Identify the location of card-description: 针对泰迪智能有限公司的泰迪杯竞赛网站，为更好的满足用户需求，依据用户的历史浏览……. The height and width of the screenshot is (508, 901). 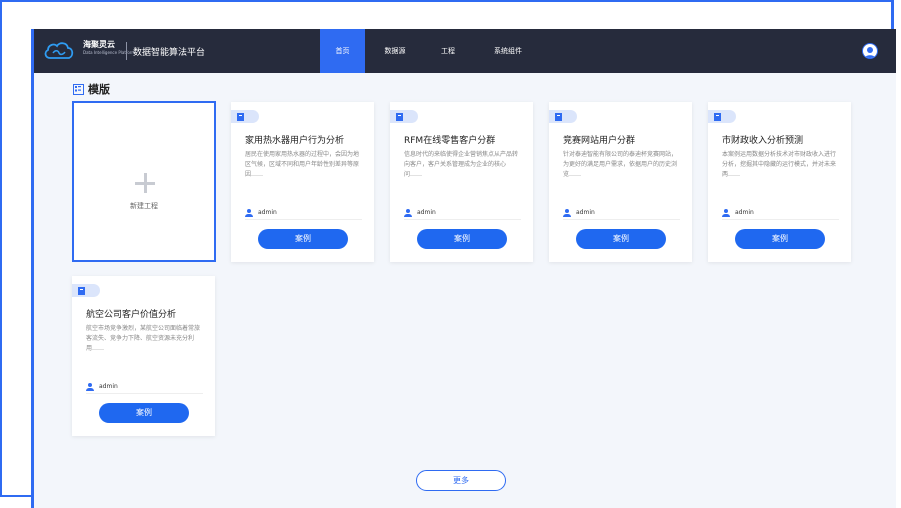
(620, 164).